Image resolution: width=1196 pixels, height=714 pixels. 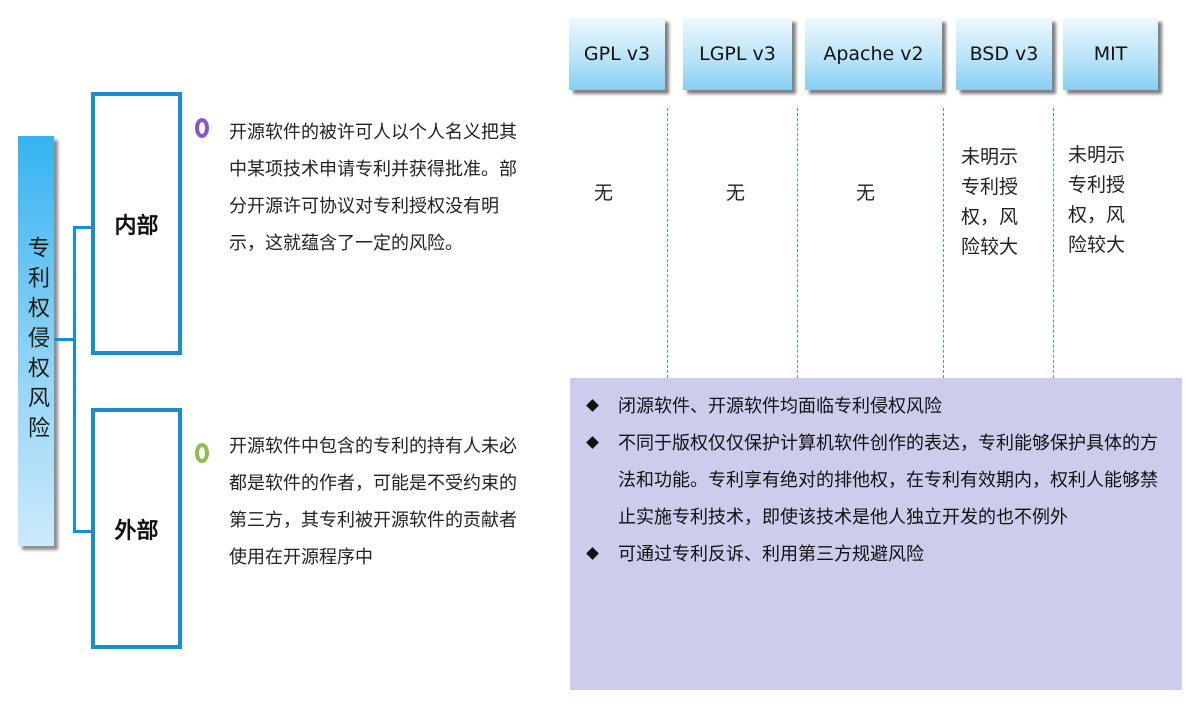 What do you see at coordinates (617, 54) in the screenshot?
I see `license-header-gpl: GPL v3` at bounding box center [617, 54].